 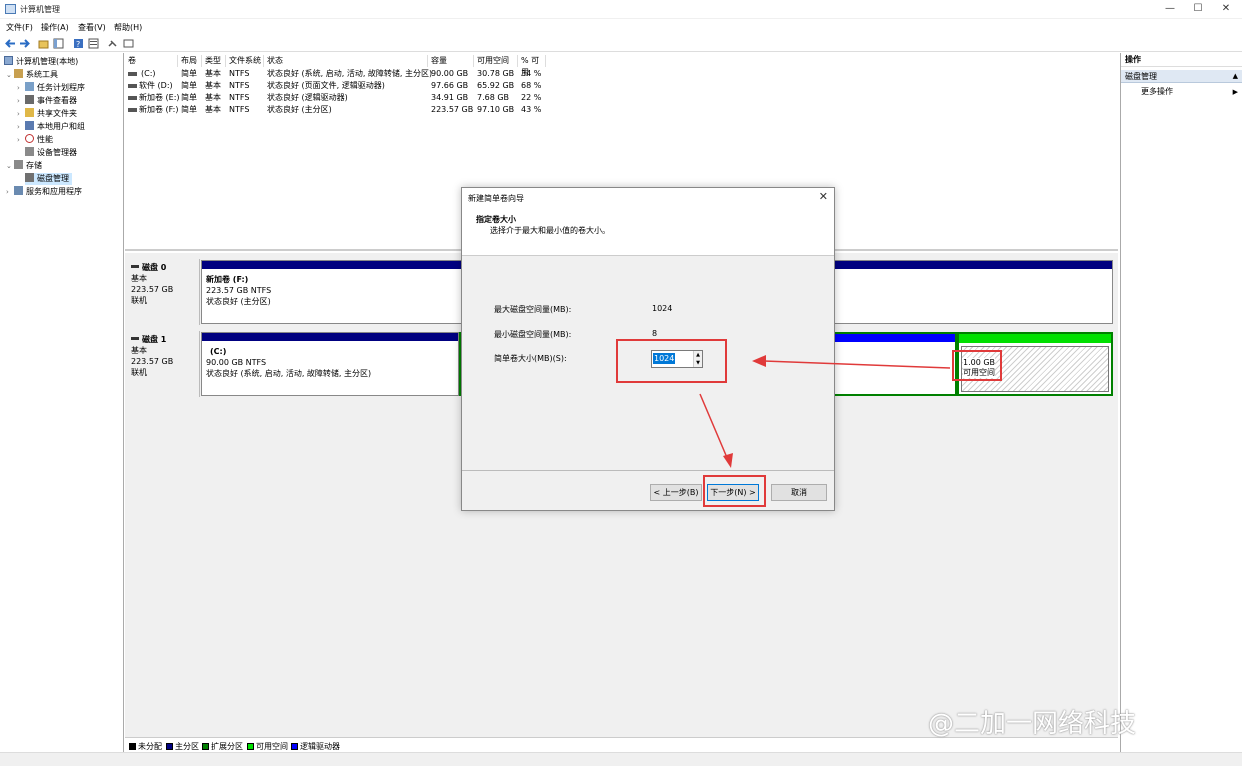 I want to click on column-header-type: 类型, so click(x=214, y=61).